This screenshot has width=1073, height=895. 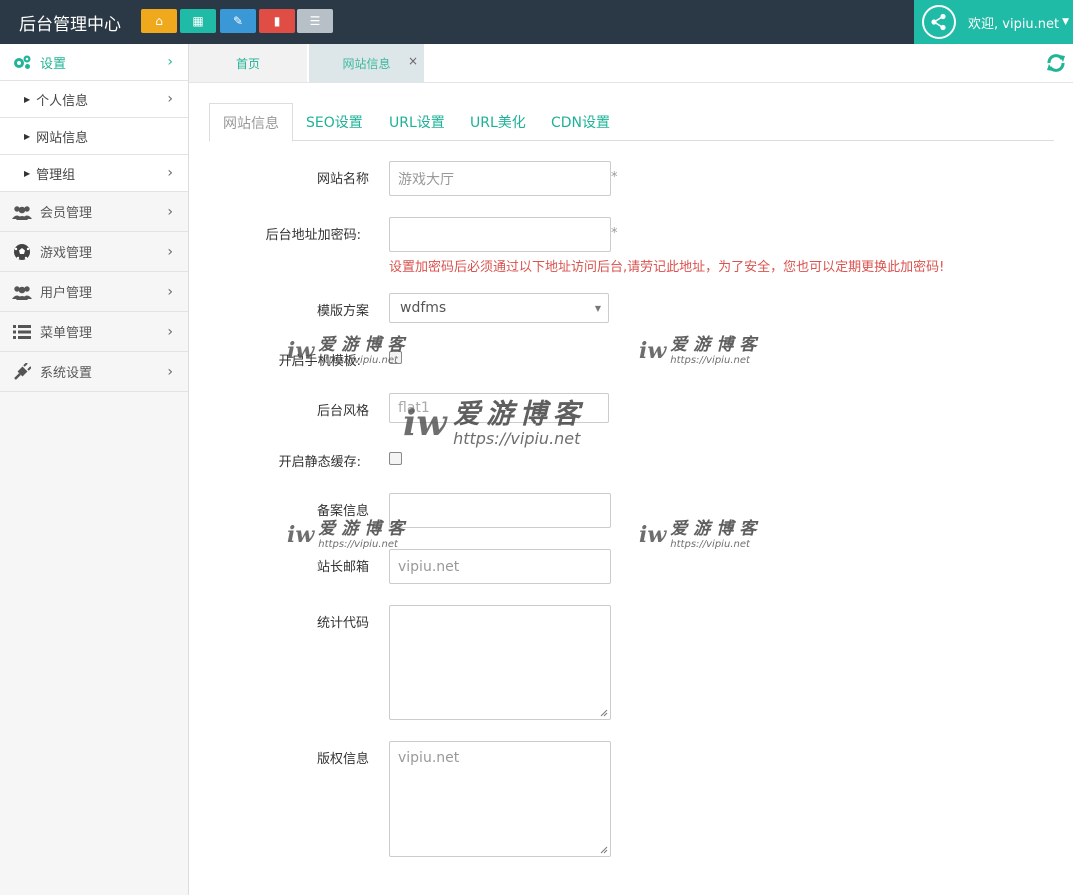 What do you see at coordinates (499, 308) in the screenshot?
I see `template-select: wdfms ▼` at bounding box center [499, 308].